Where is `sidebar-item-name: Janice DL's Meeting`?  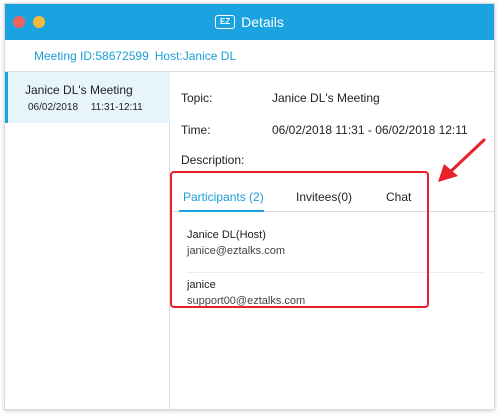 sidebar-item-name: Janice DL's Meeting is located at coordinates (79, 90).